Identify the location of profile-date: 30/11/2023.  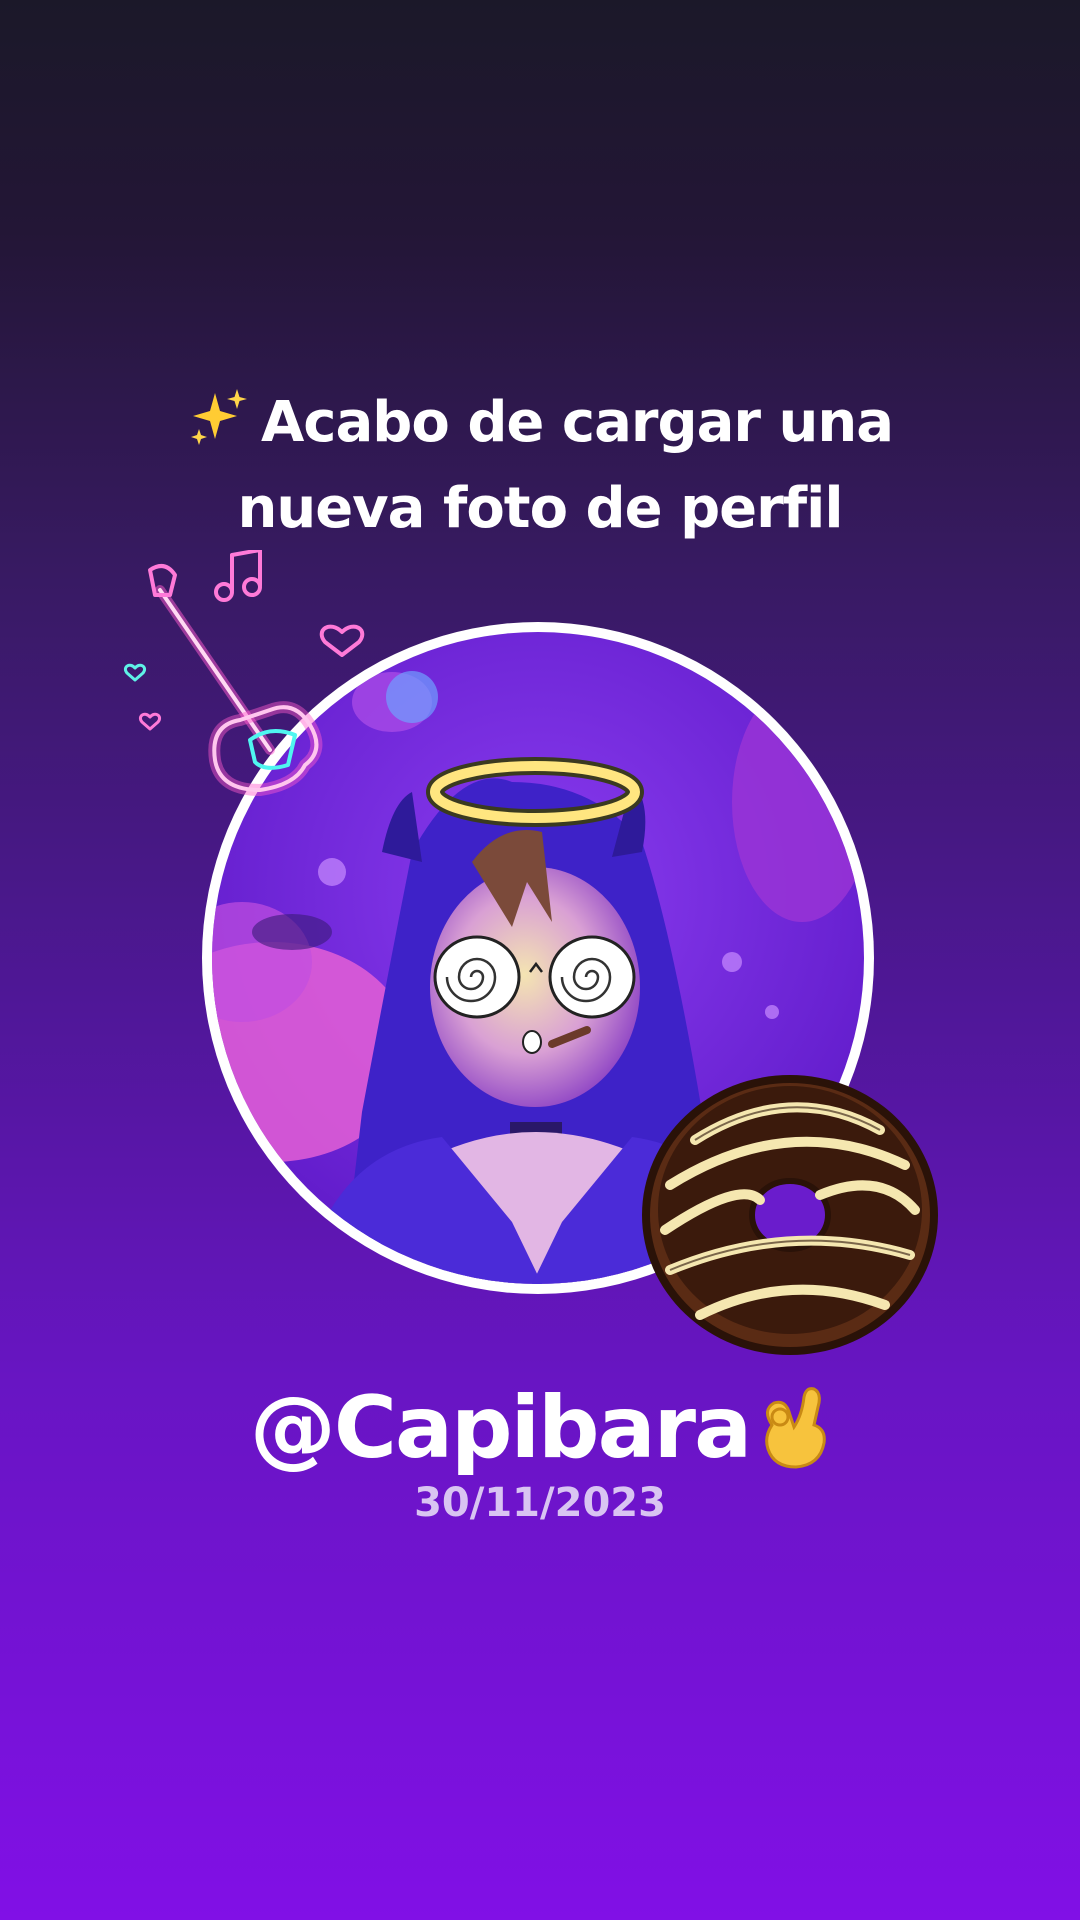
(540, 1503).